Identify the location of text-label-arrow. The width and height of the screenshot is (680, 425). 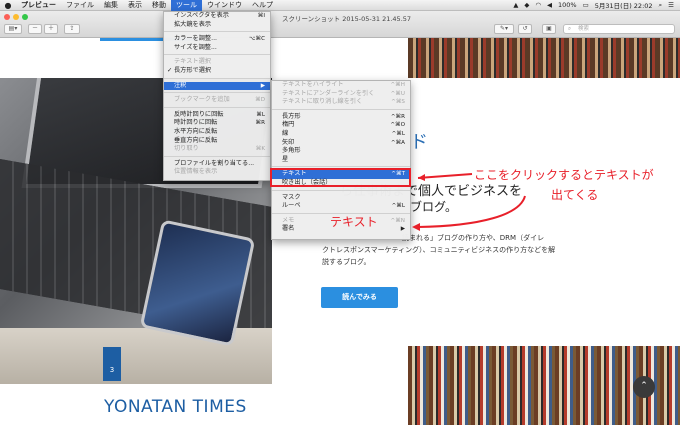
(471, 211).